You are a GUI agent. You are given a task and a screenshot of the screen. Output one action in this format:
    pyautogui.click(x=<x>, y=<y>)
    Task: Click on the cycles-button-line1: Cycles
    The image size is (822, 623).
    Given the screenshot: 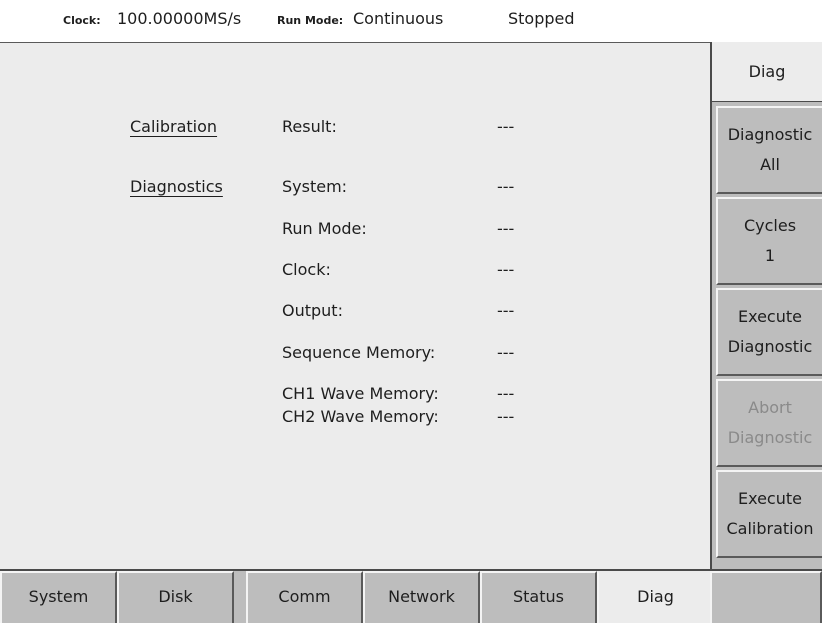 What is the action you would take?
    pyautogui.click(x=770, y=225)
    